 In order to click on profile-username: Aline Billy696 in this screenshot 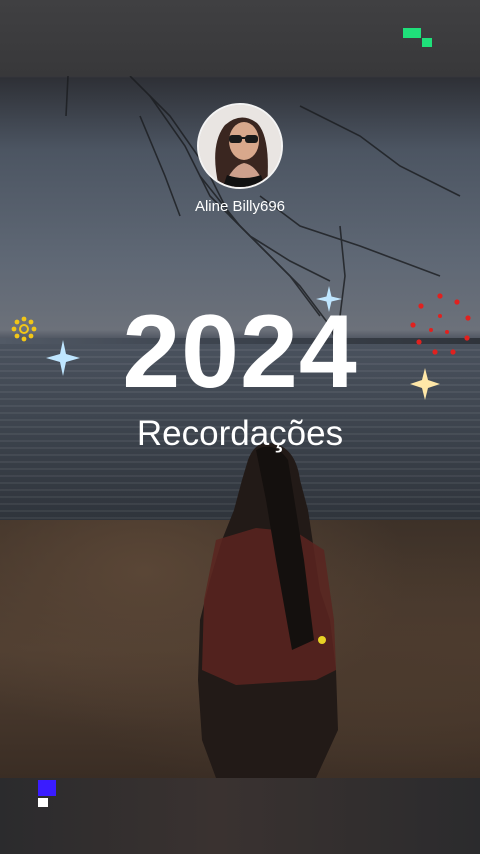, I will do `click(240, 206)`.